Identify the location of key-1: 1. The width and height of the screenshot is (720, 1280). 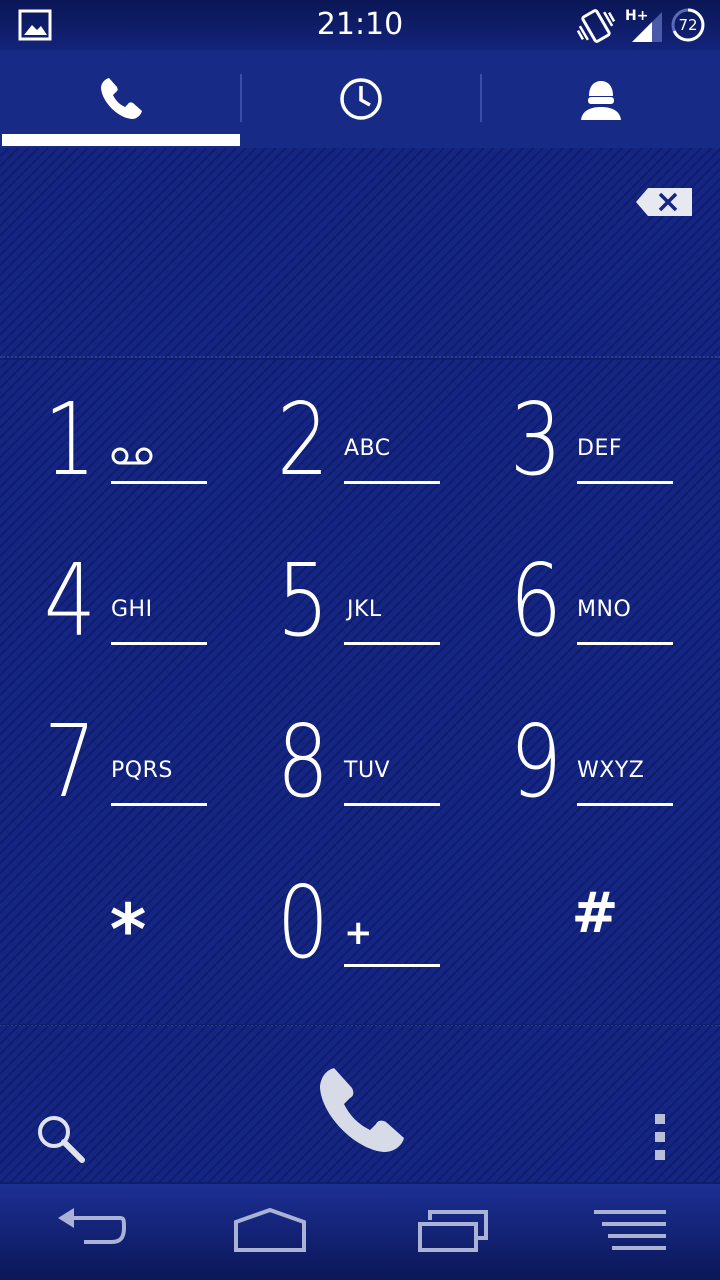
(120, 440).